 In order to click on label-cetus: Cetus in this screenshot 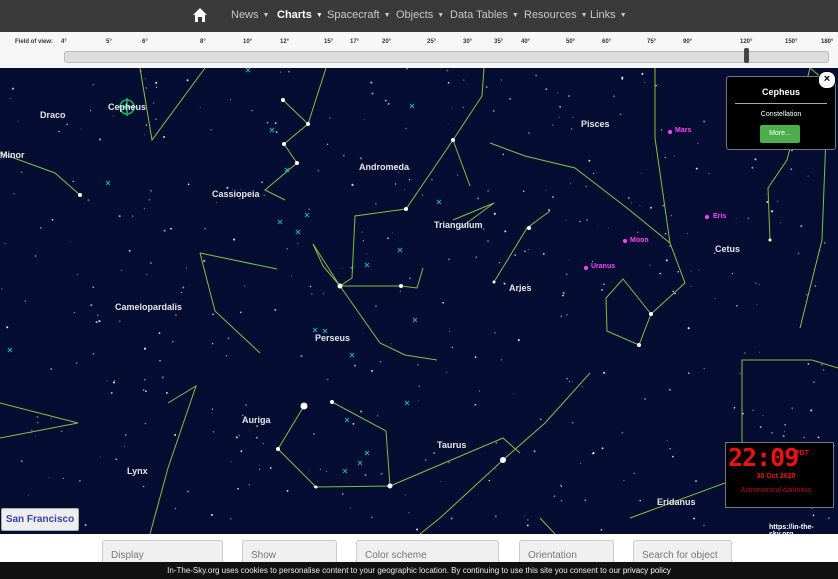, I will do `click(727, 249)`.